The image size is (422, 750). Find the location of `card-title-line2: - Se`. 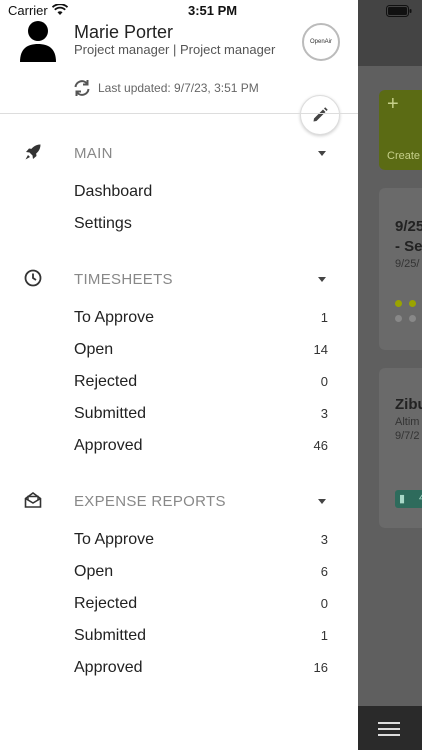

card-title-line2: - Se is located at coordinates (408, 246).